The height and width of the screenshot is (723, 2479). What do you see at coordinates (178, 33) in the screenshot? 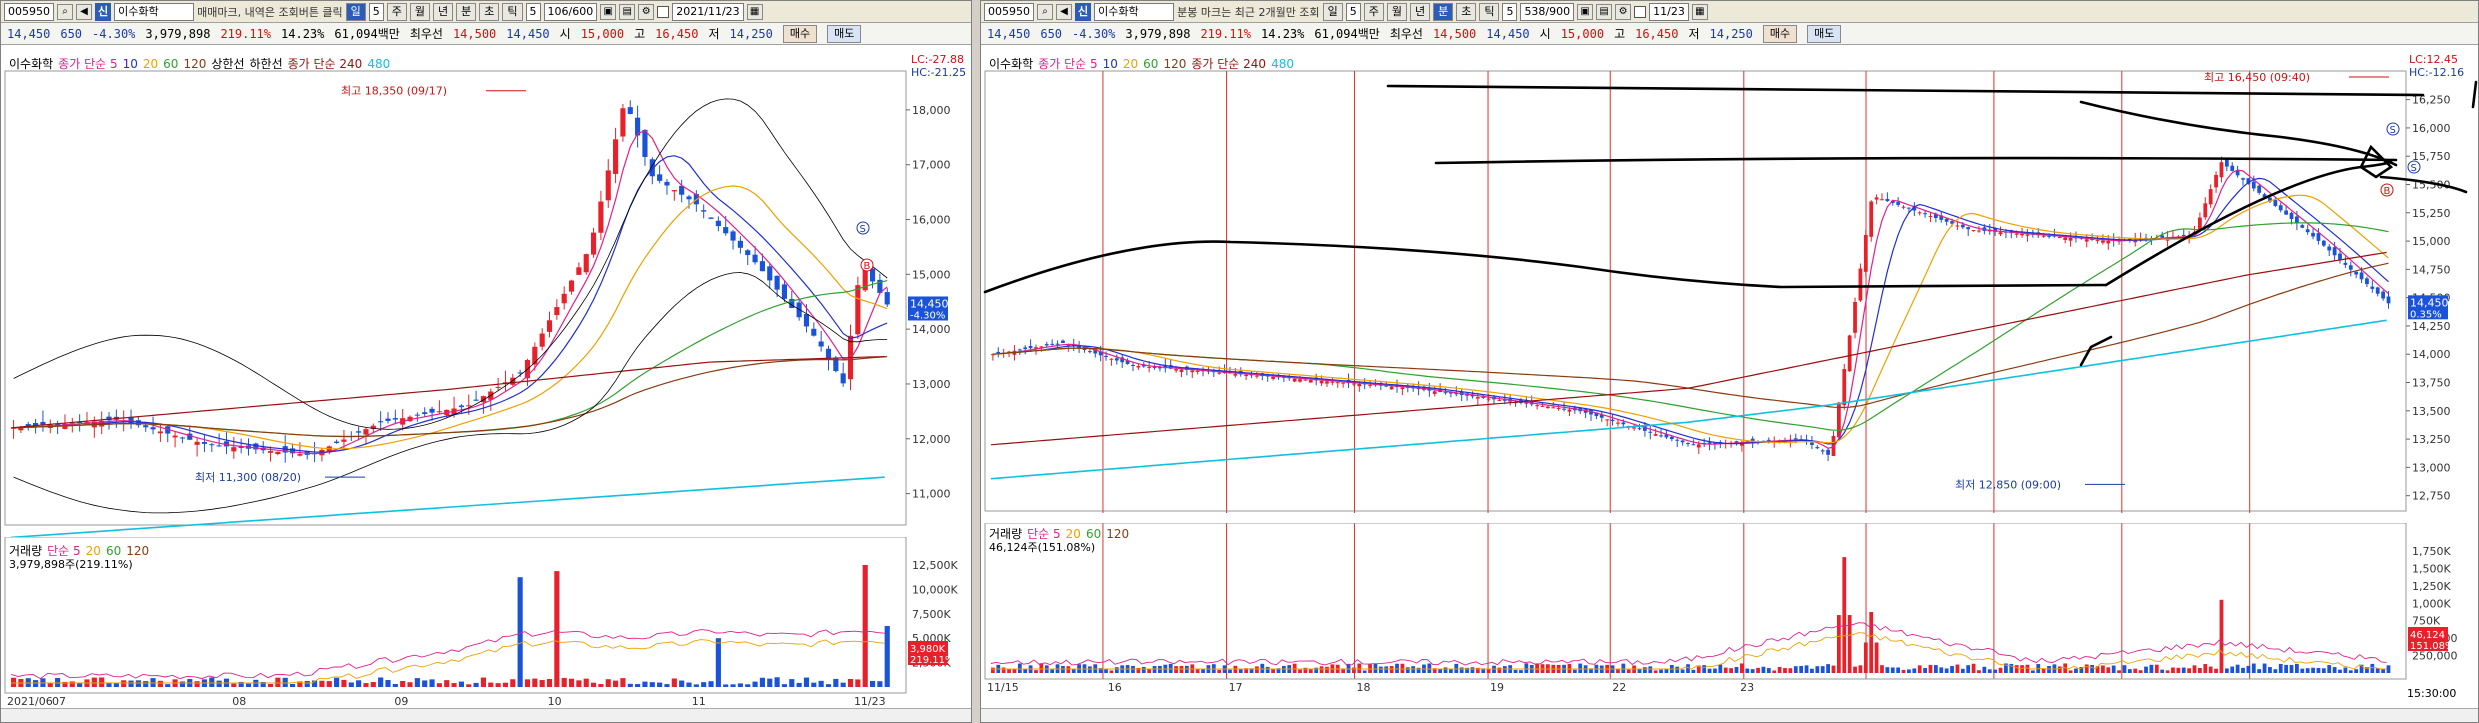
I see `volume: 3,979,898` at bounding box center [178, 33].